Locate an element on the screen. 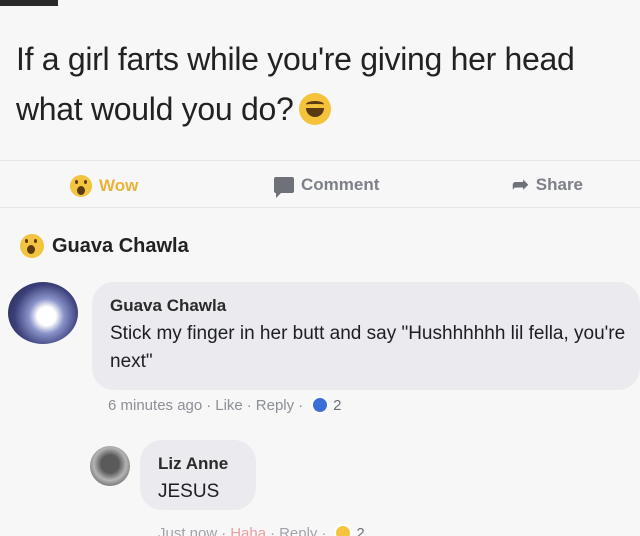 This screenshot has height=536, width=640. comment-time: Just now is located at coordinates (187, 530).